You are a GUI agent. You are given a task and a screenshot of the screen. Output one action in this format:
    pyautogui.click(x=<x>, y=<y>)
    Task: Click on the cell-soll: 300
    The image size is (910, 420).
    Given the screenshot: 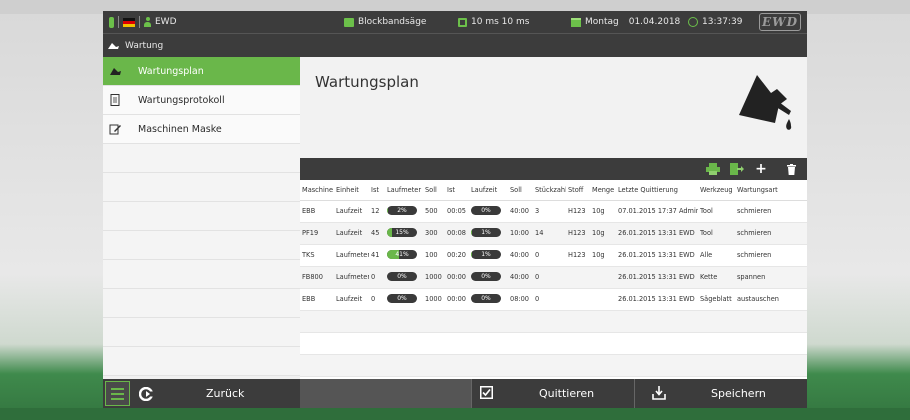 What is the action you would take?
    pyautogui.click(x=434, y=233)
    